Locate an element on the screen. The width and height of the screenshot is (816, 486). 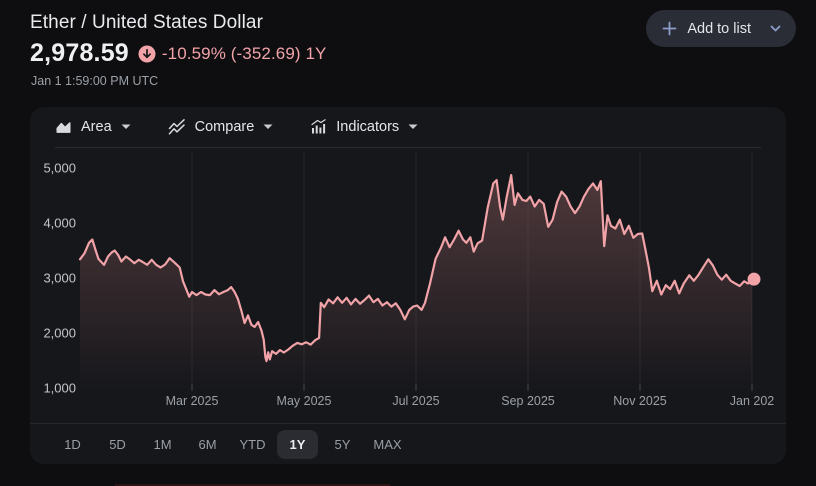
range-button-ytd: YTD is located at coordinates (252, 444).